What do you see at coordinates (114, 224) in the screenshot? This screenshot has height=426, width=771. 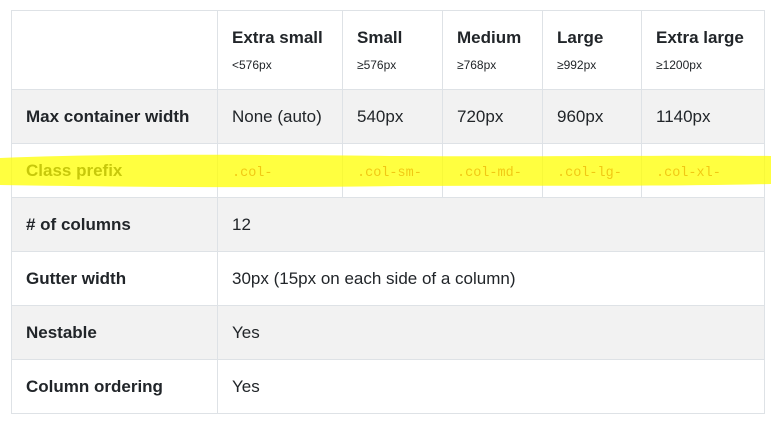 I see `row-label: # of columns` at bounding box center [114, 224].